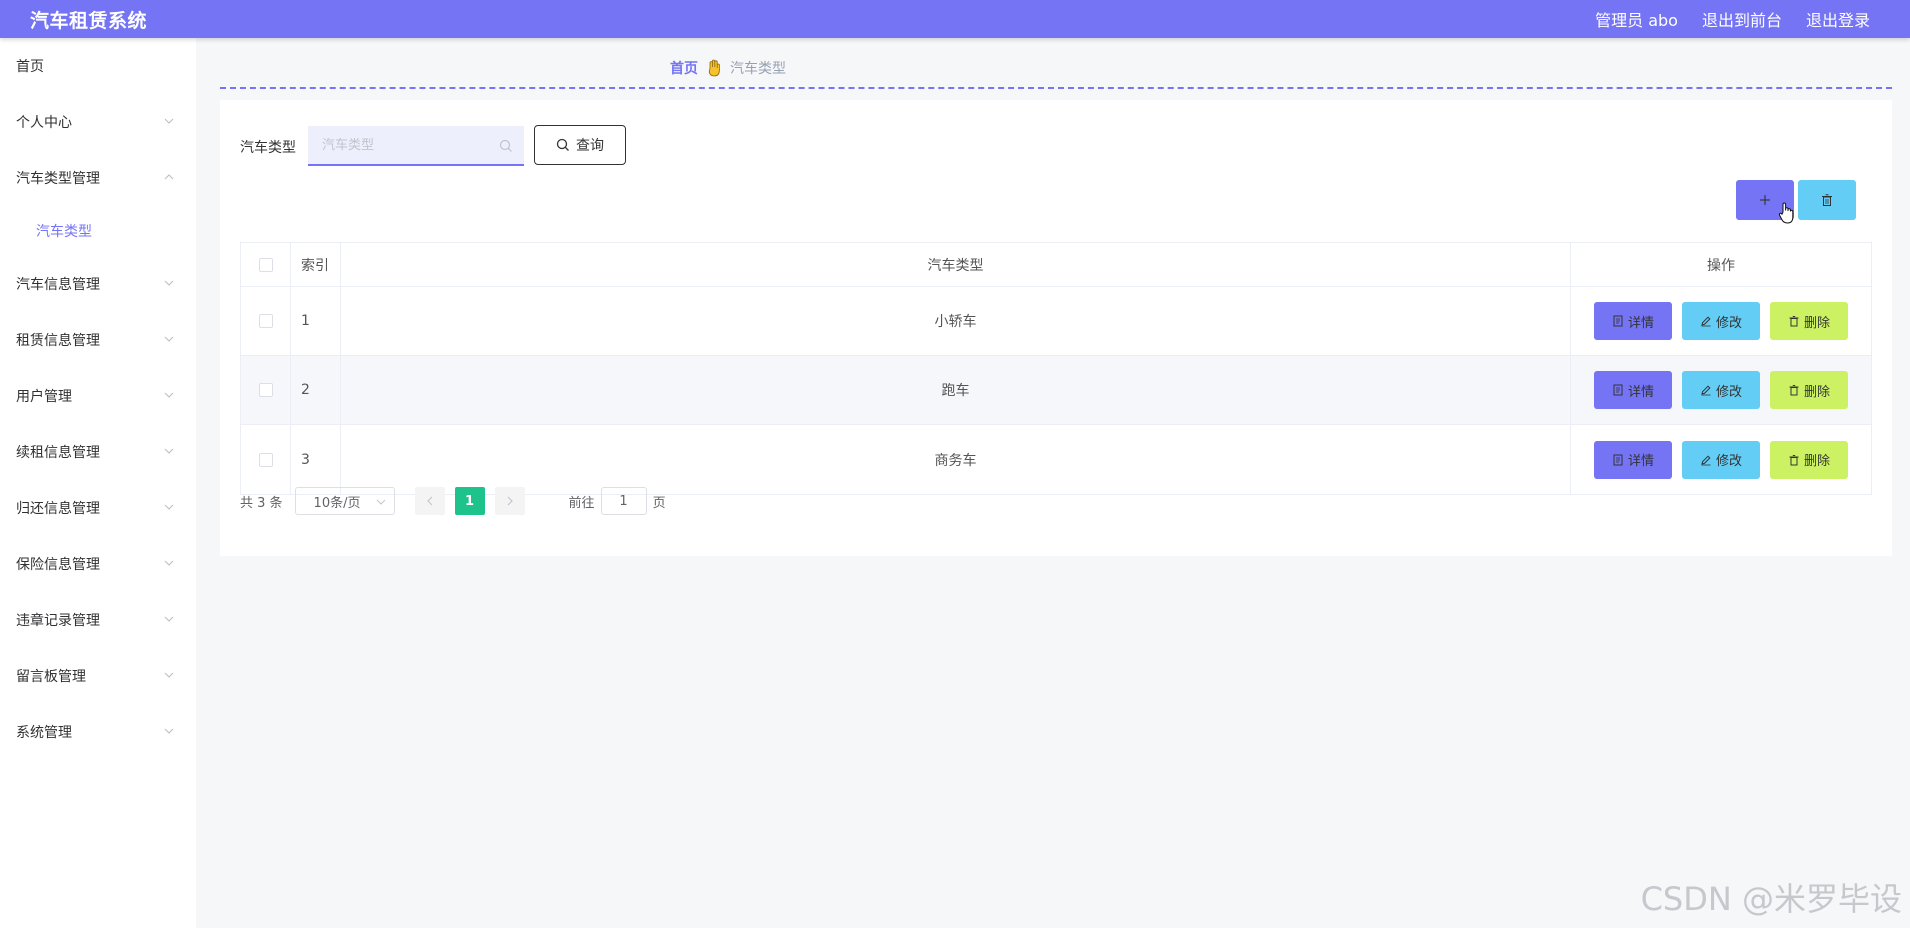 The height and width of the screenshot is (928, 1910). What do you see at coordinates (98, 122) in the screenshot?
I see `sidebar-item-personal-center: 个人中心` at bounding box center [98, 122].